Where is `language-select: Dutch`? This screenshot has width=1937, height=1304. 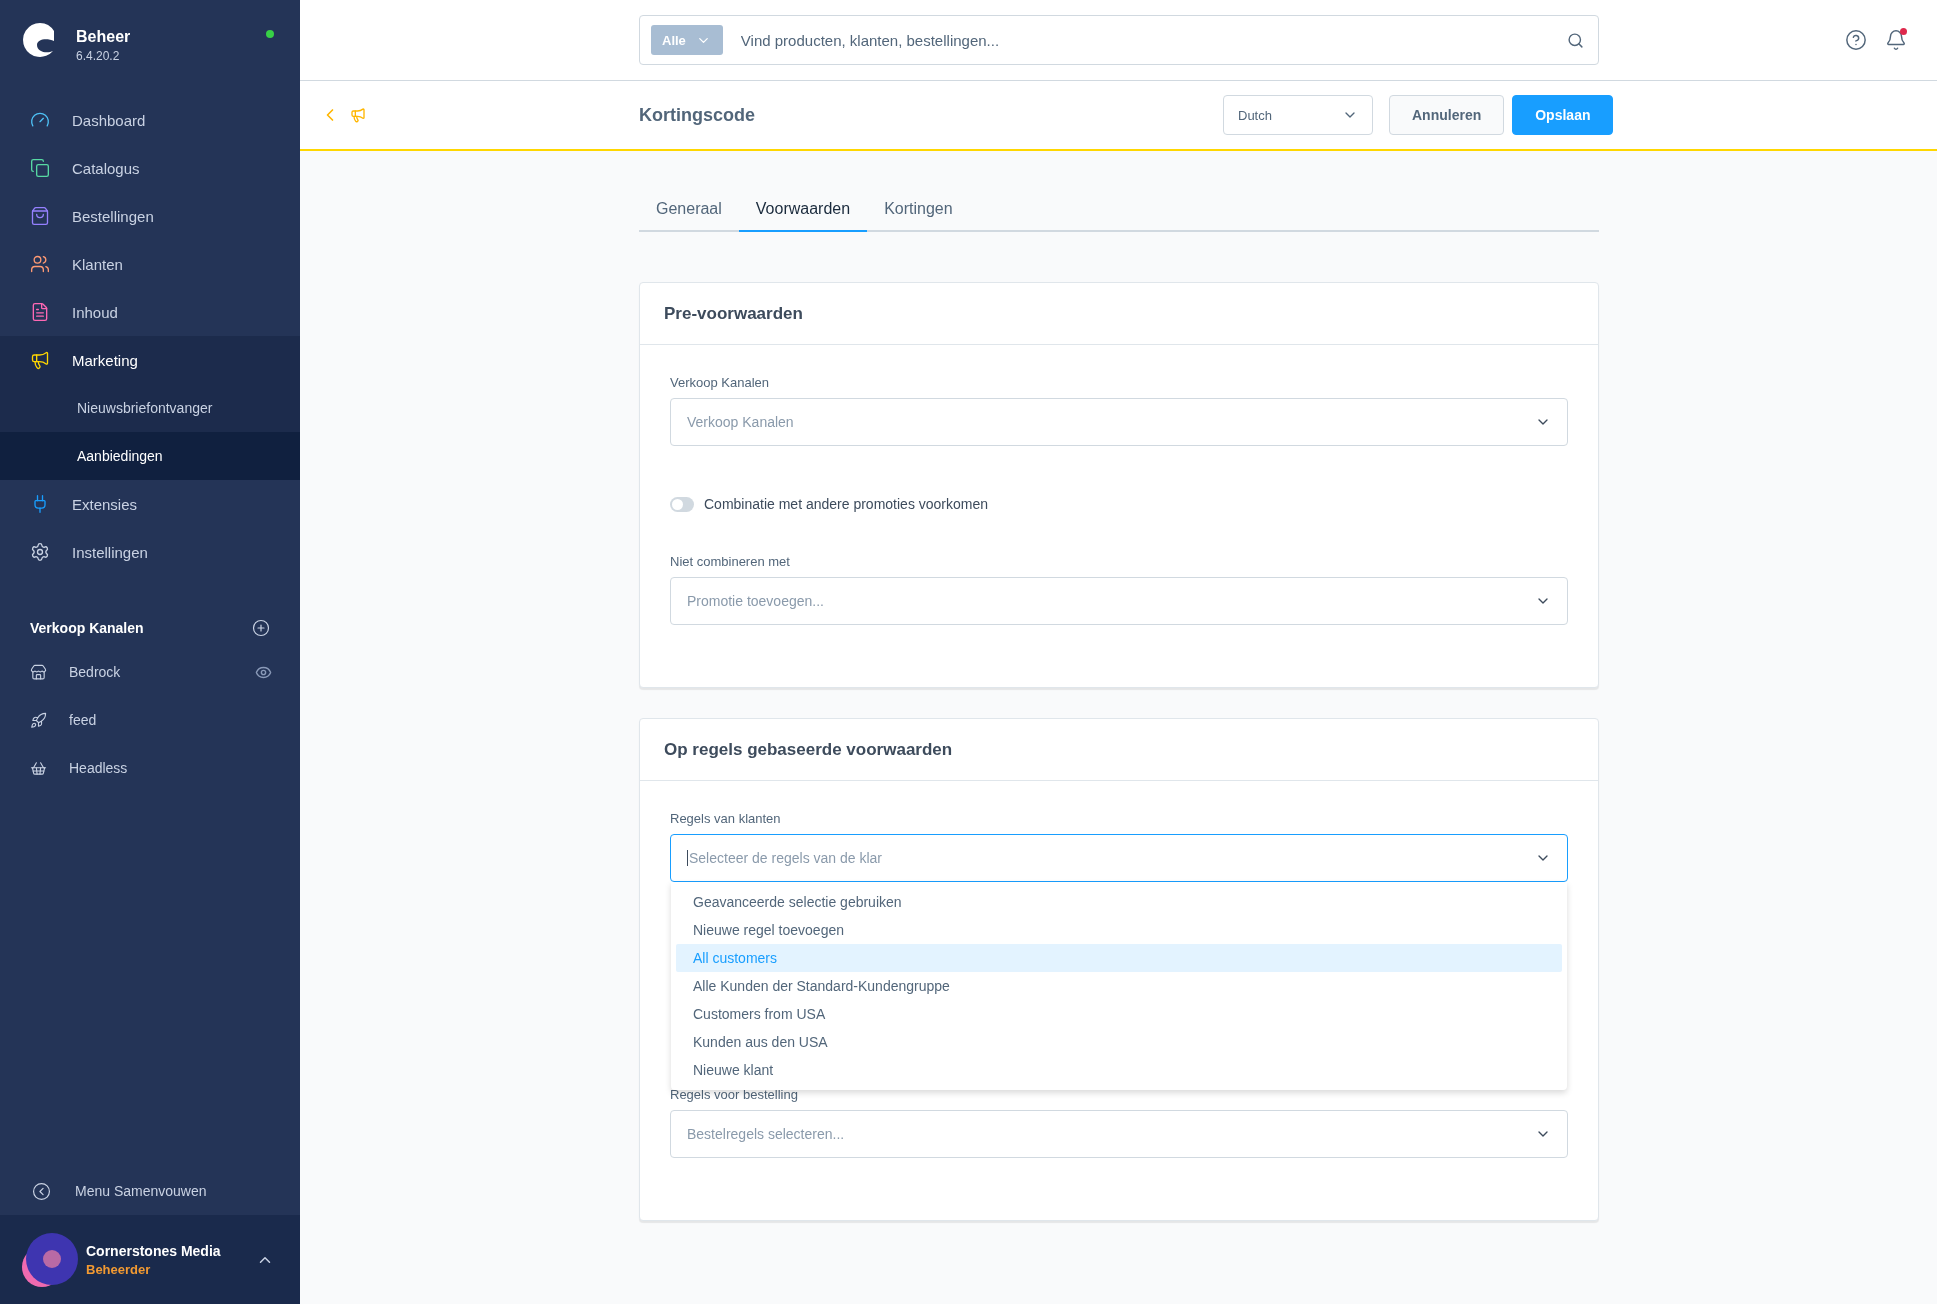
language-select: Dutch is located at coordinates (1298, 115).